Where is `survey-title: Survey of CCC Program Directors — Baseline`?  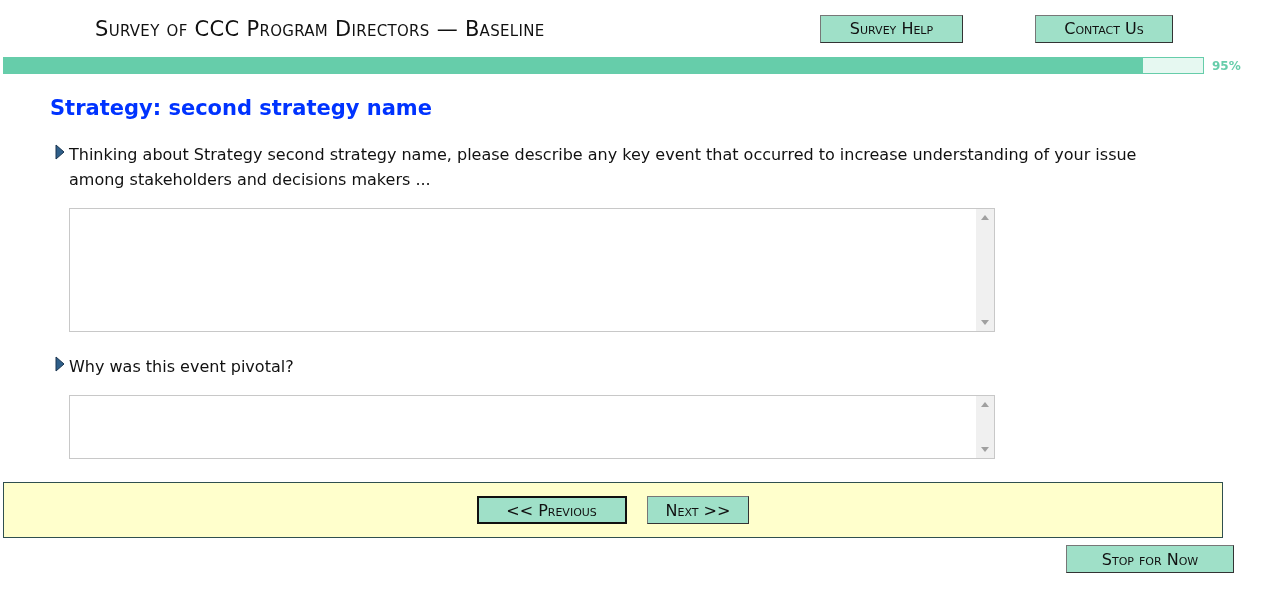
survey-title: Survey of CCC Program Directors — Baseline is located at coordinates (320, 28).